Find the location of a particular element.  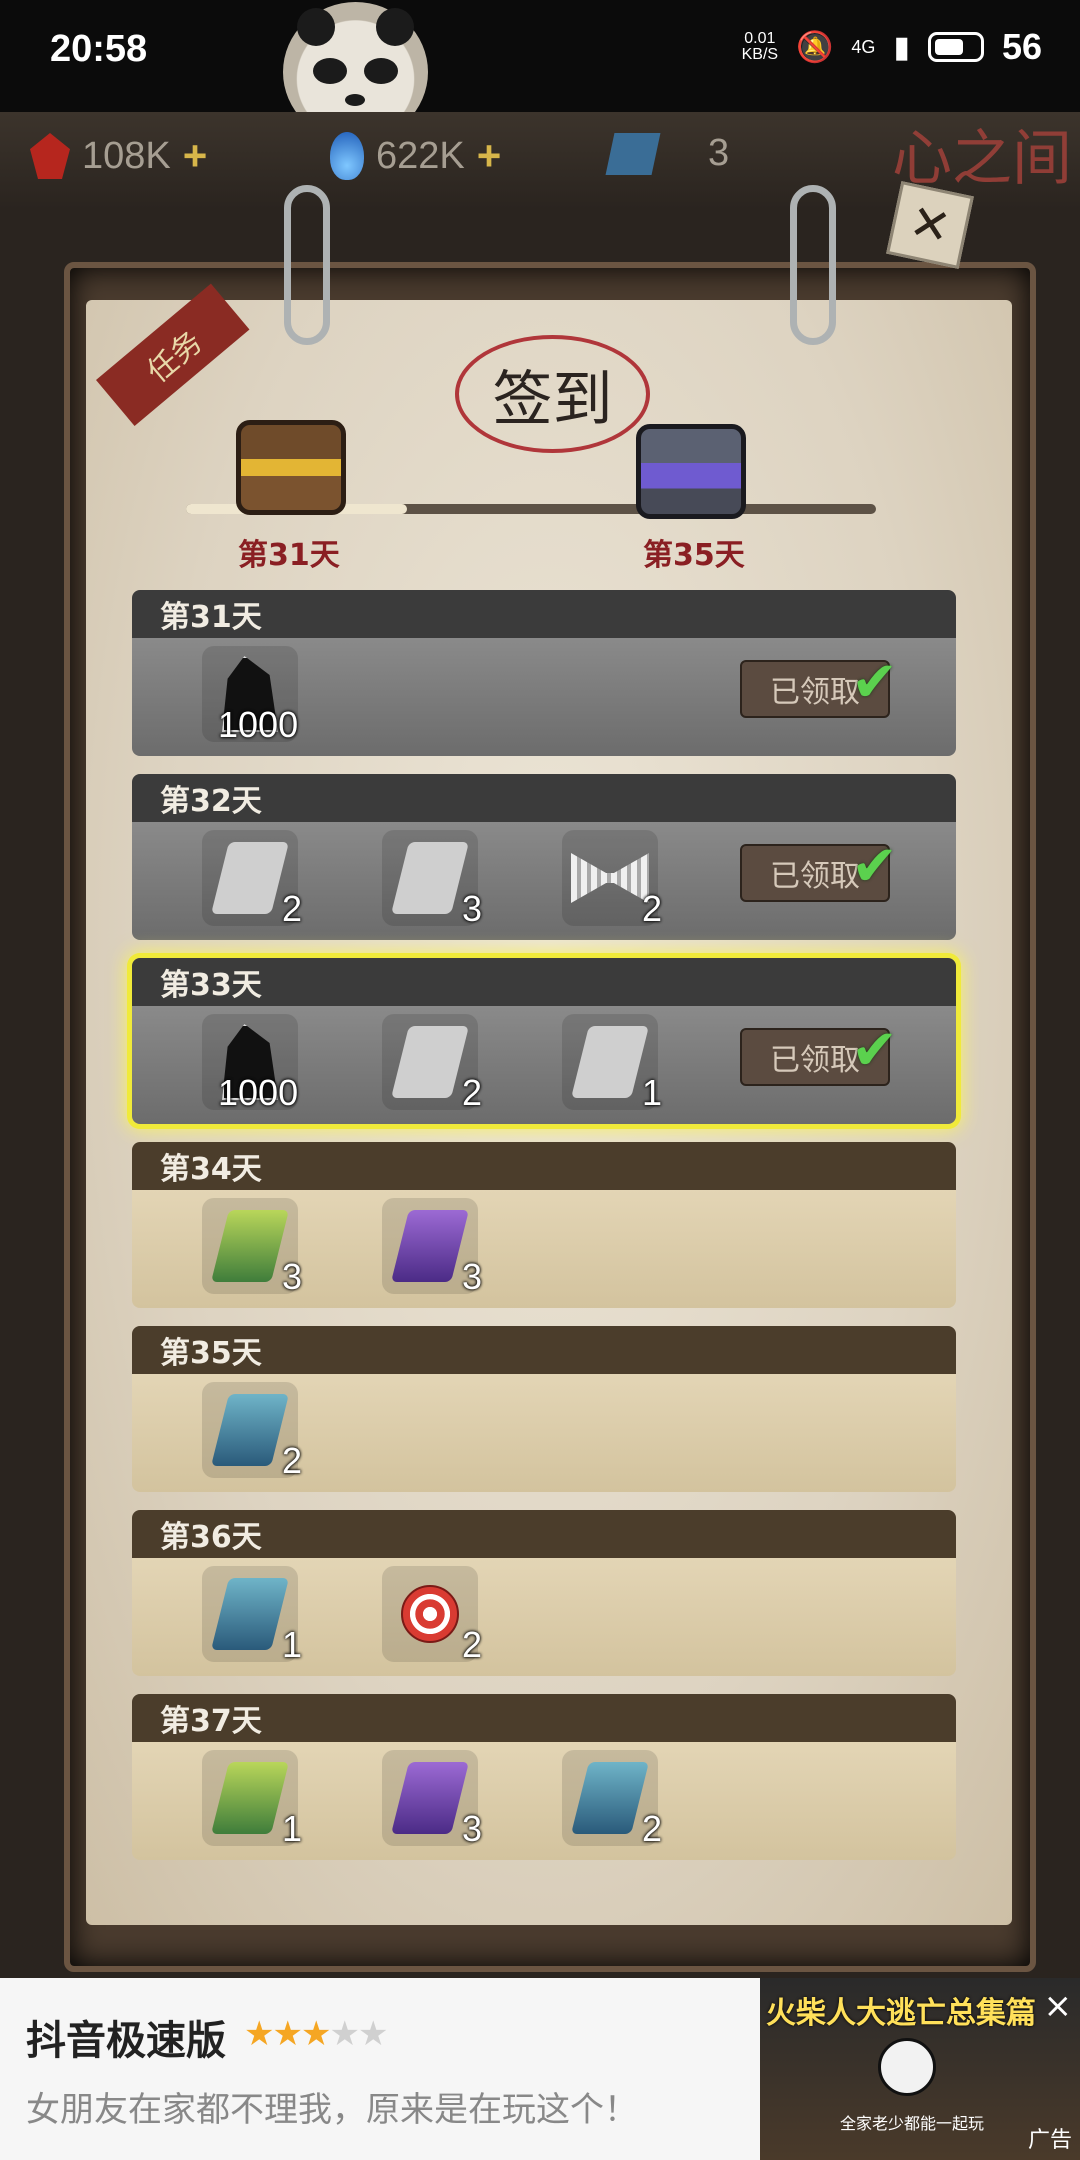

battery-level: 56 is located at coordinates (1021, 46).